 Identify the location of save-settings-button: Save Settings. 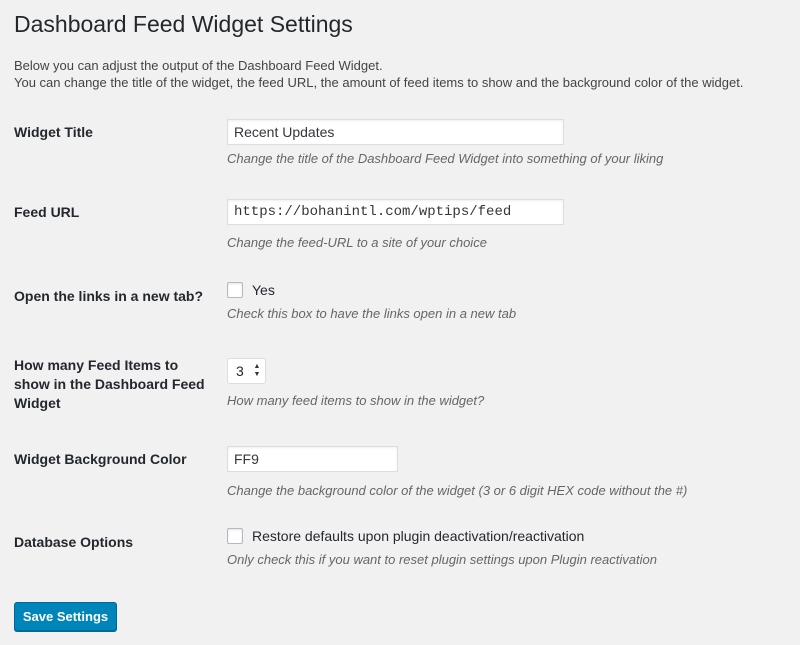
(65, 616).